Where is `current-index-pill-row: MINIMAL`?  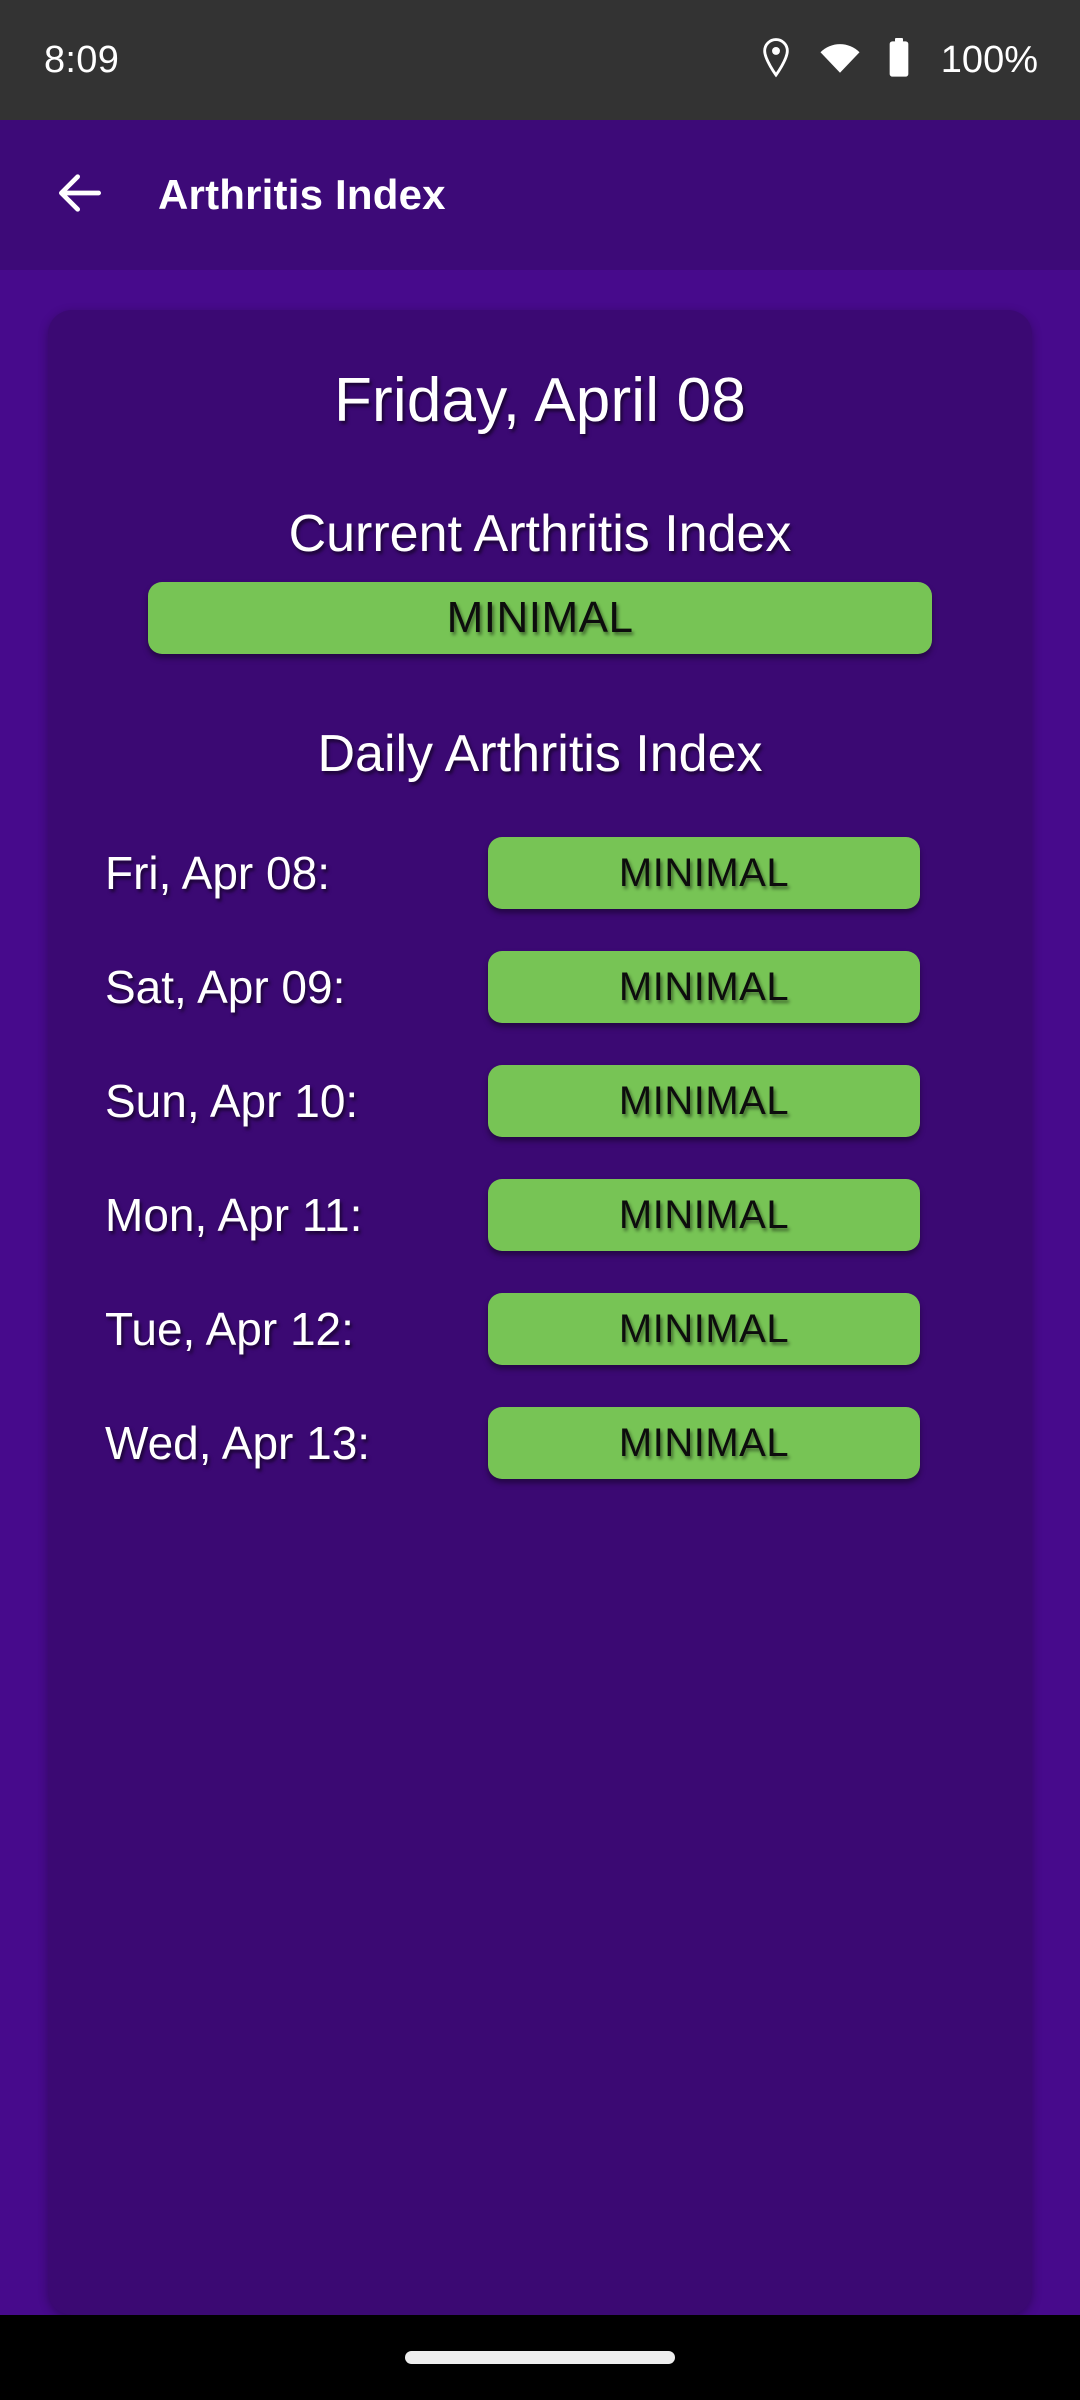
current-index-pill-row: MINIMAL is located at coordinates (540, 618).